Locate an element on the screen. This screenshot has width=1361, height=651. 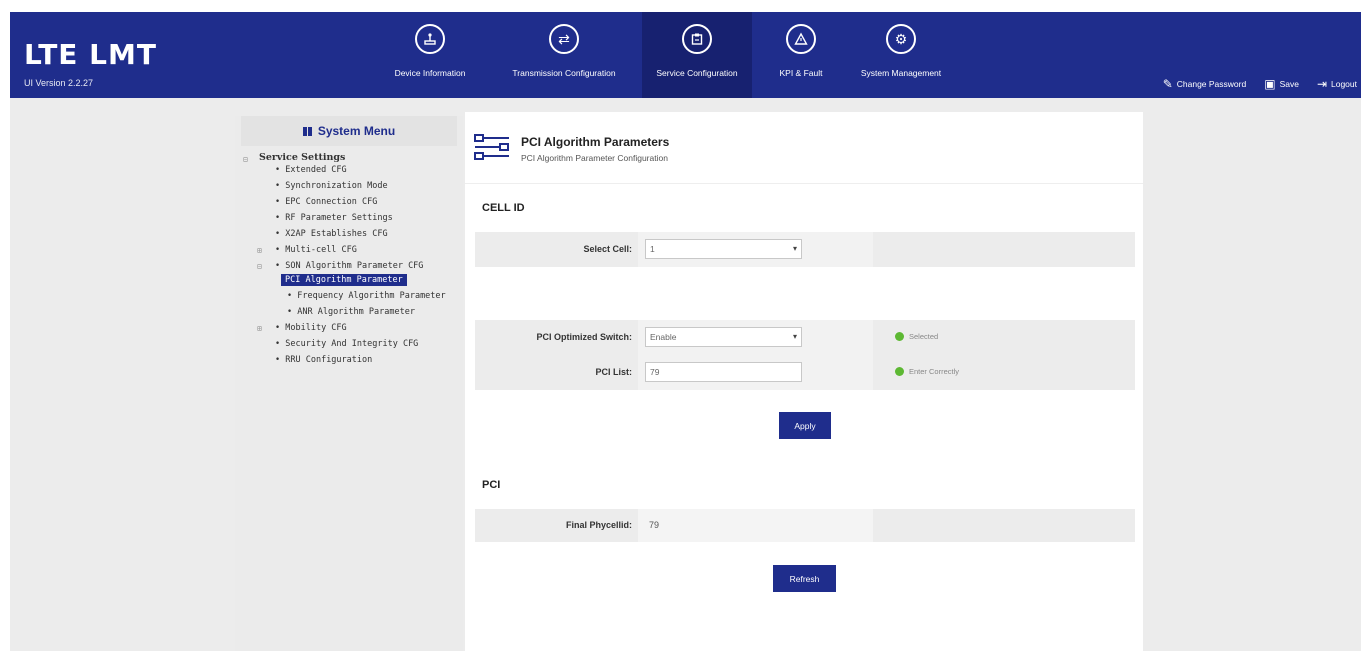
pci-switch-hint: Selected is located at coordinates (916, 336).